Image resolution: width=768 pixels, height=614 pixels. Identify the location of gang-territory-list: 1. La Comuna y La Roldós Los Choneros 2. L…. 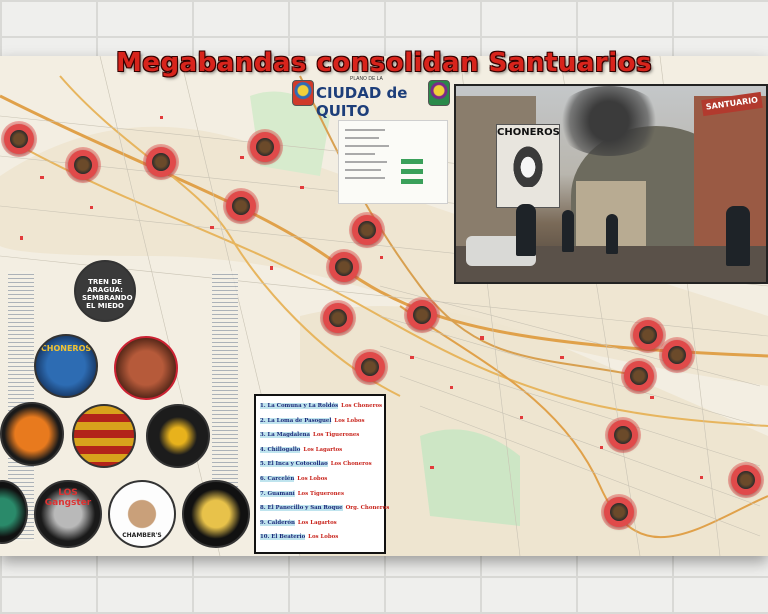
(321, 474).